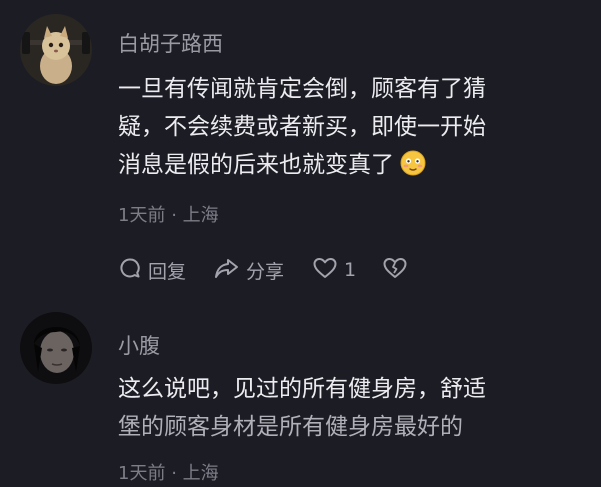 Image resolution: width=601 pixels, height=487 pixels. I want to click on comment-text-line: 一旦有传闻就肯定会倒，顾客有了猜, so click(302, 89).